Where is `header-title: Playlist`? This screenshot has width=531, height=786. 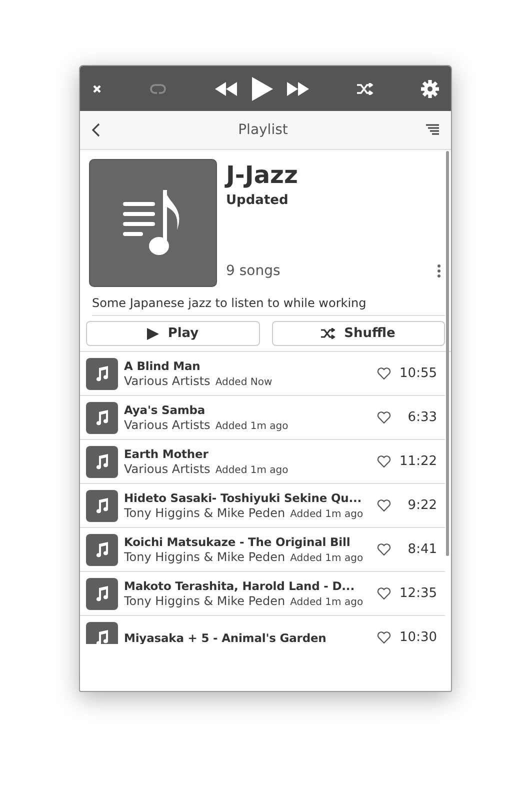 header-title: Playlist is located at coordinates (263, 130).